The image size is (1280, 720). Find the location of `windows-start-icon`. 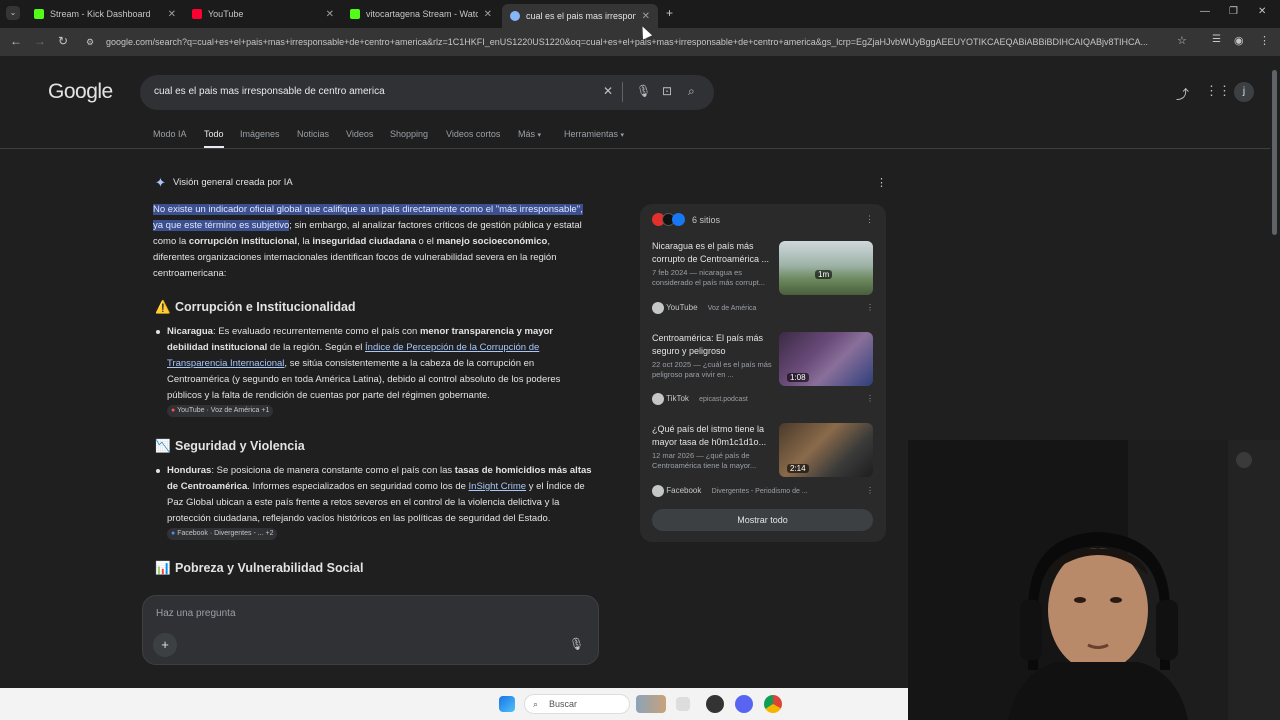

windows-start-icon is located at coordinates (507, 704).